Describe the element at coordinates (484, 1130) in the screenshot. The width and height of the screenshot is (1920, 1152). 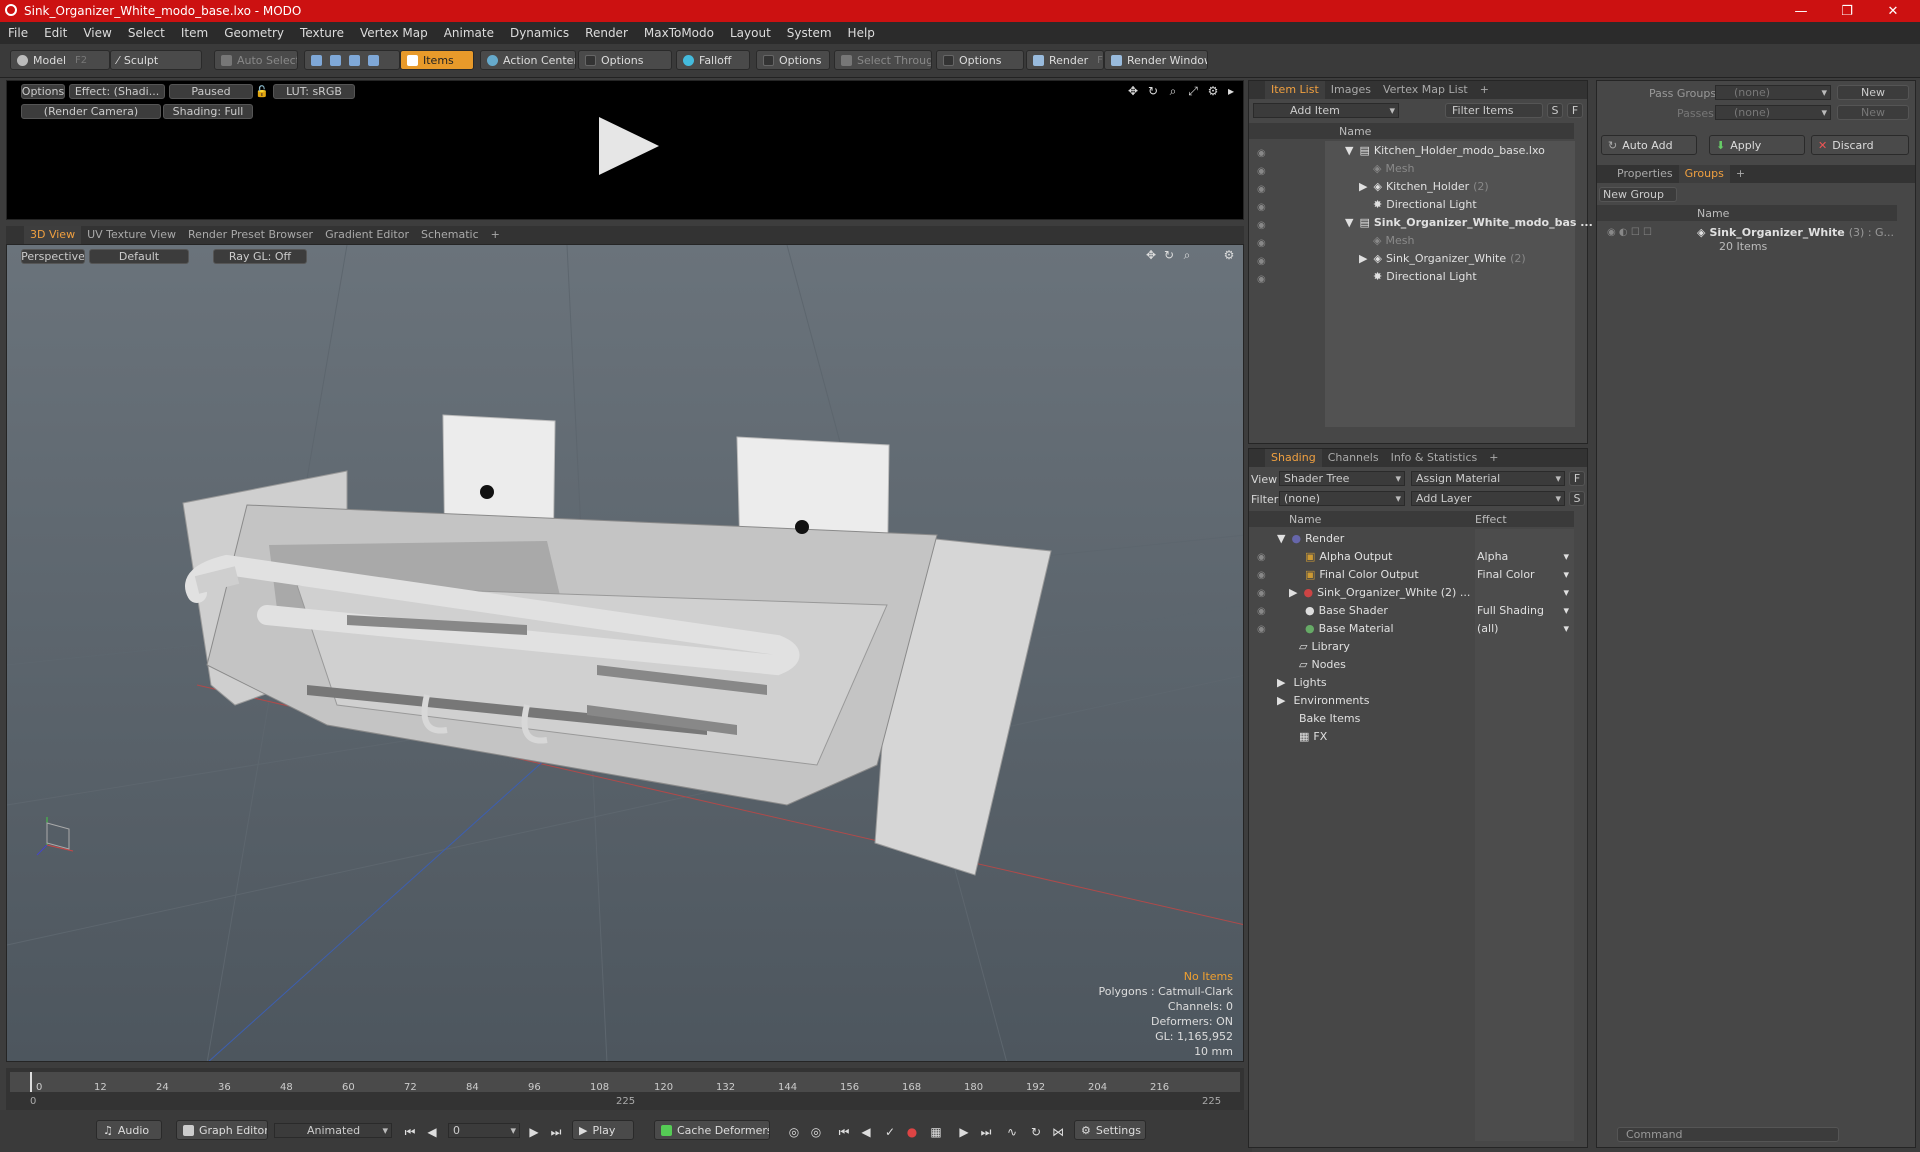
I see `frame-input: 0` at that location.